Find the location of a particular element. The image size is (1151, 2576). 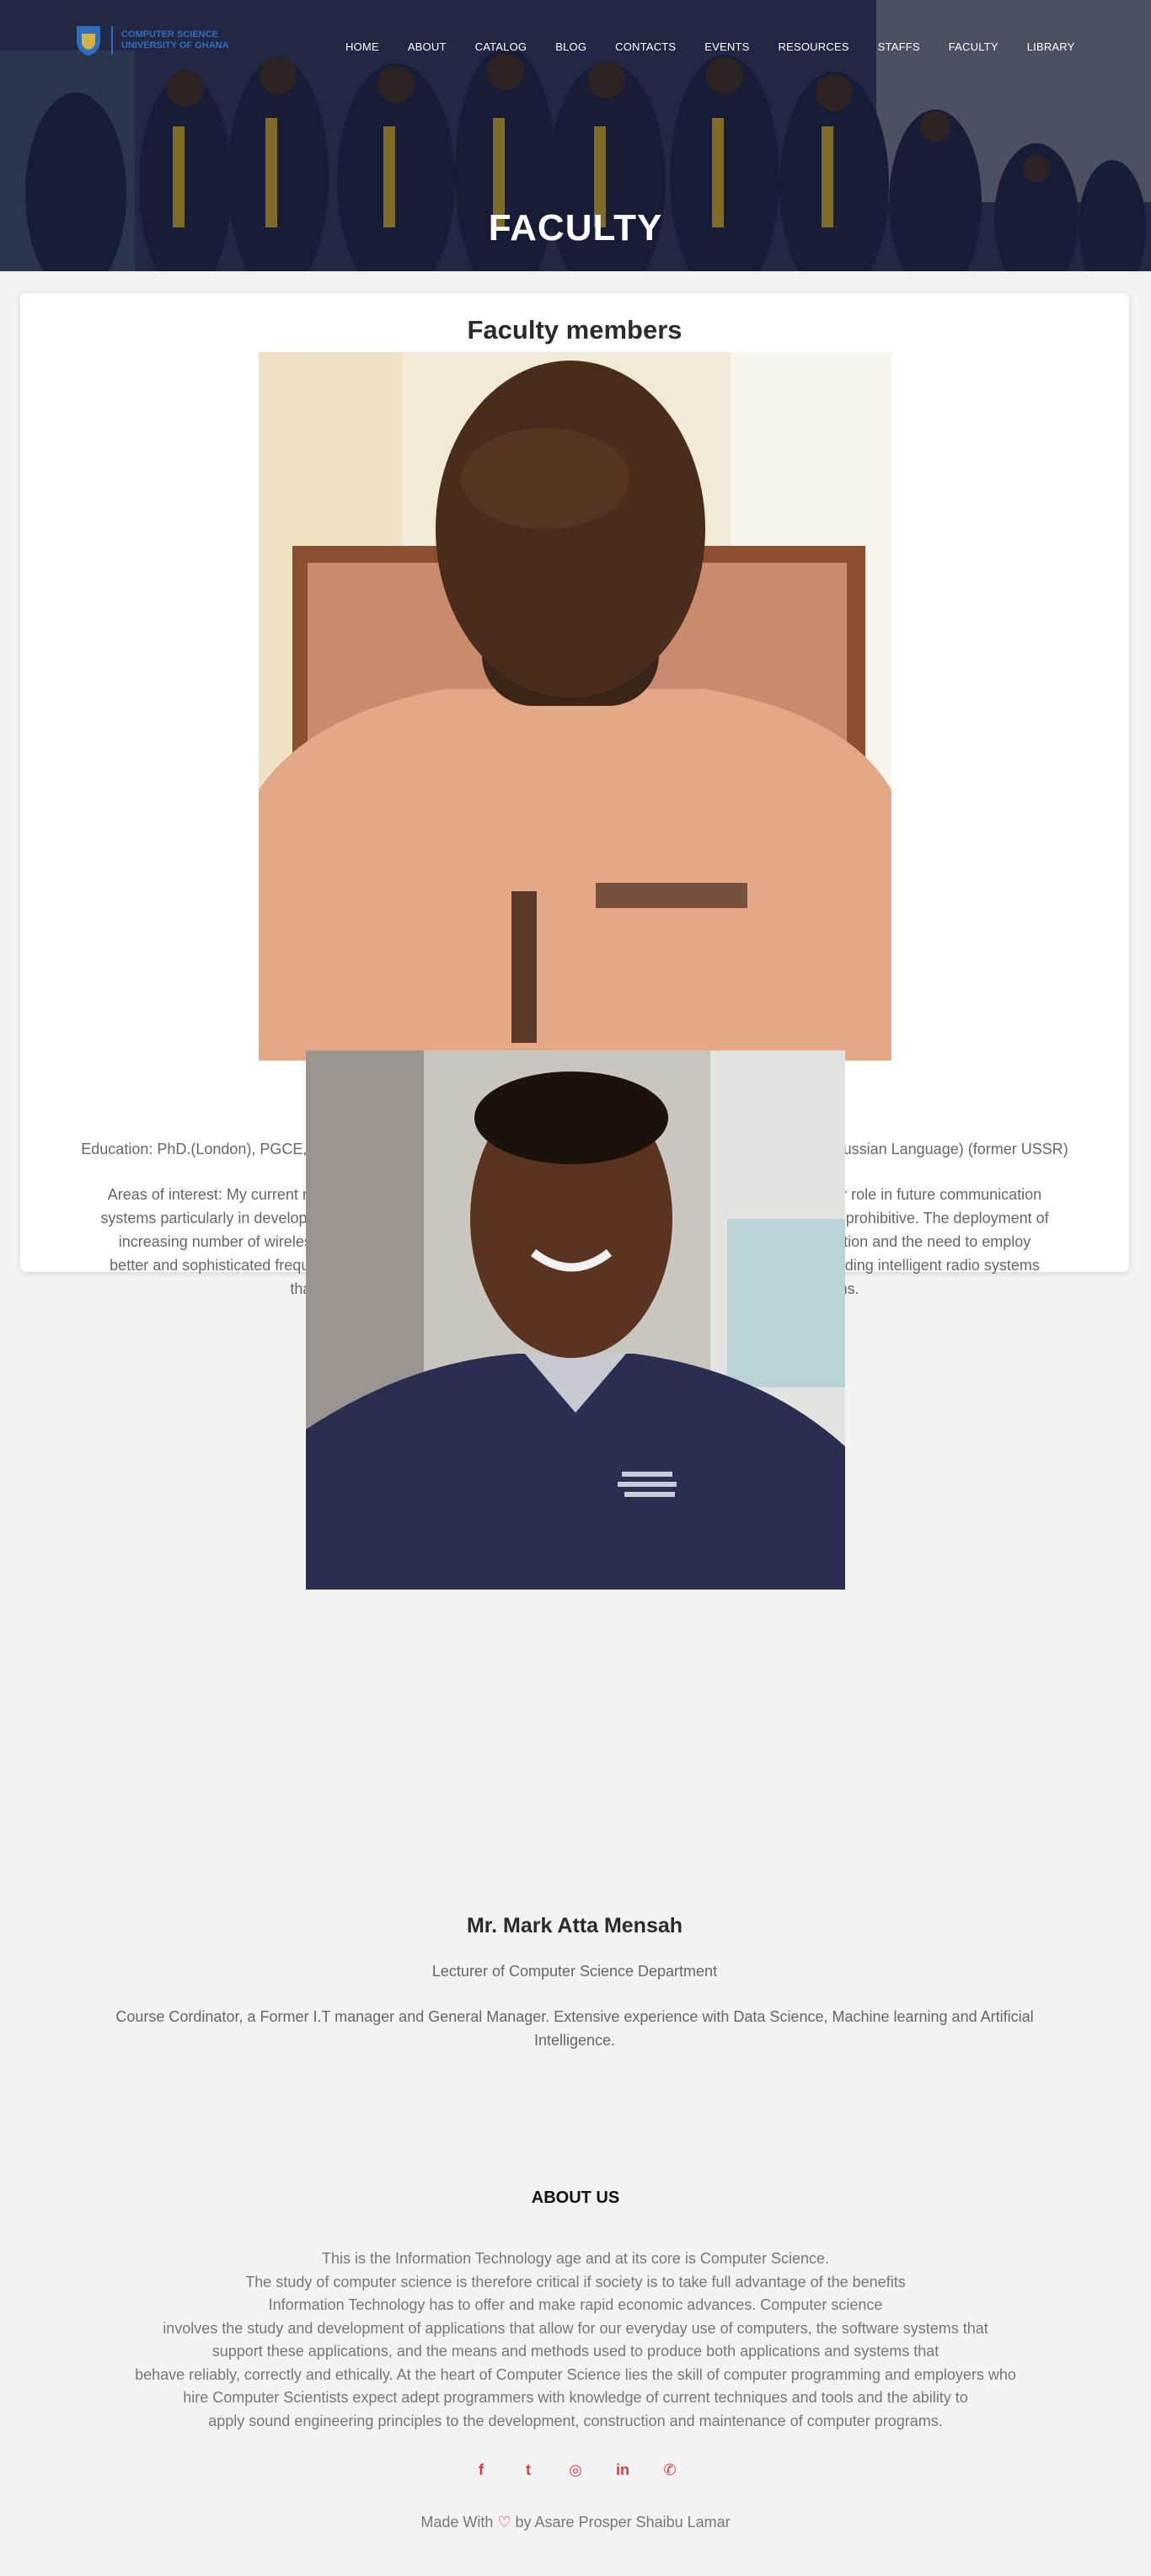

site-logo: COMPUTER SCIENCE UNIVERSITY OF GHANA is located at coordinates (151, 40).